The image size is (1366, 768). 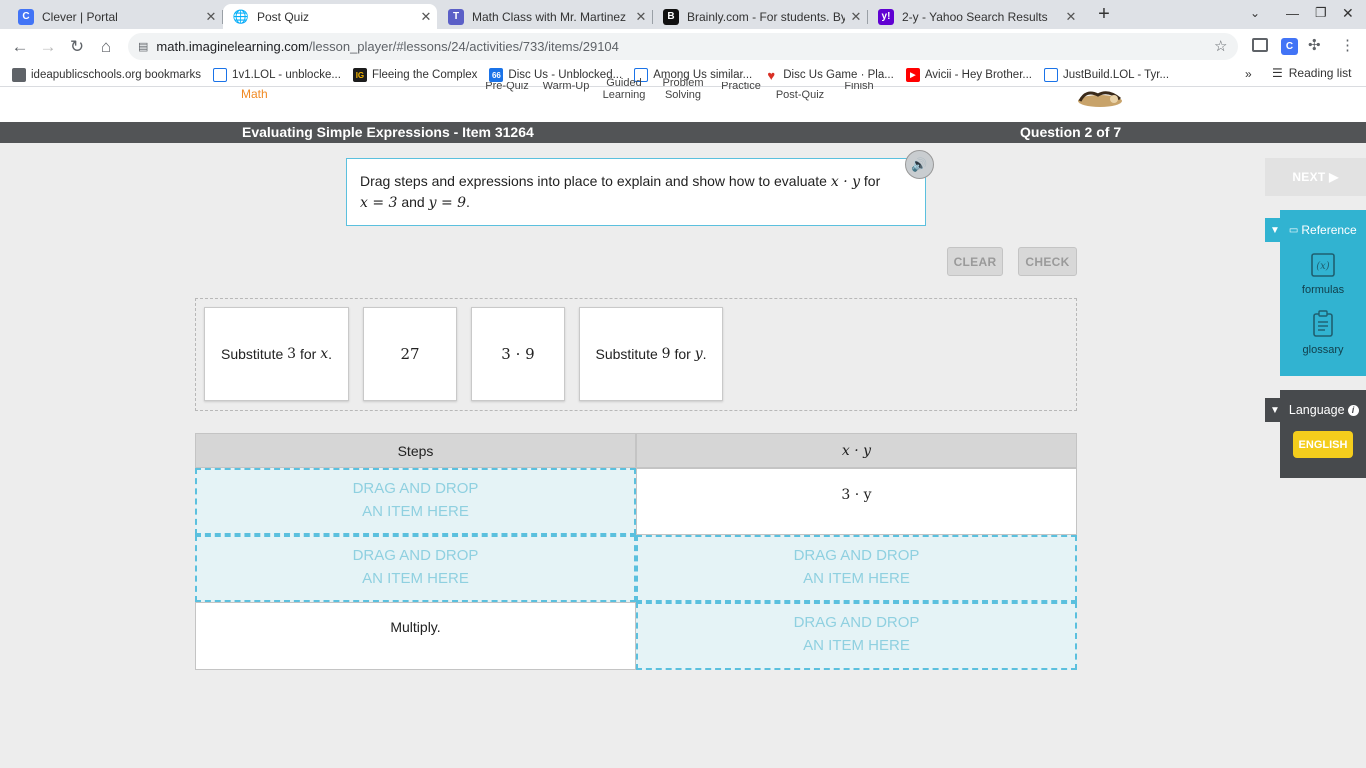 What do you see at coordinates (886, 16) in the screenshot?
I see `yahoo-icon: y!` at bounding box center [886, 16].